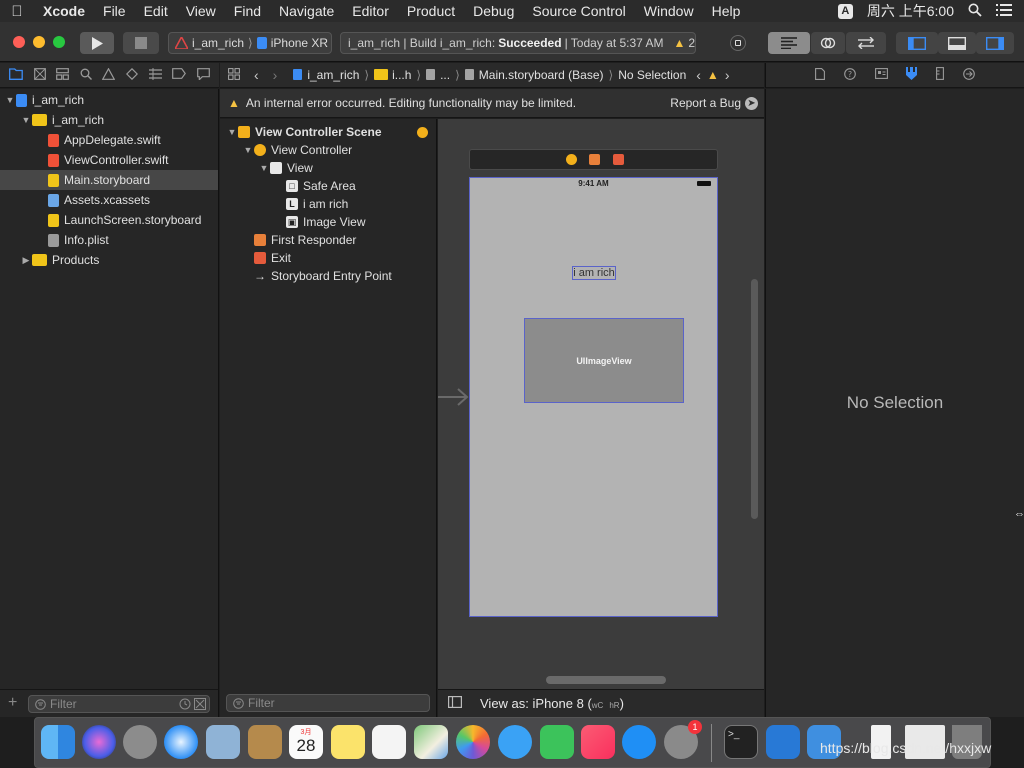 This screenshot has height=768, width=1024. Describe the element at coordinates (201, 11) in the screenshot. I see `menu-view: View` at that location.